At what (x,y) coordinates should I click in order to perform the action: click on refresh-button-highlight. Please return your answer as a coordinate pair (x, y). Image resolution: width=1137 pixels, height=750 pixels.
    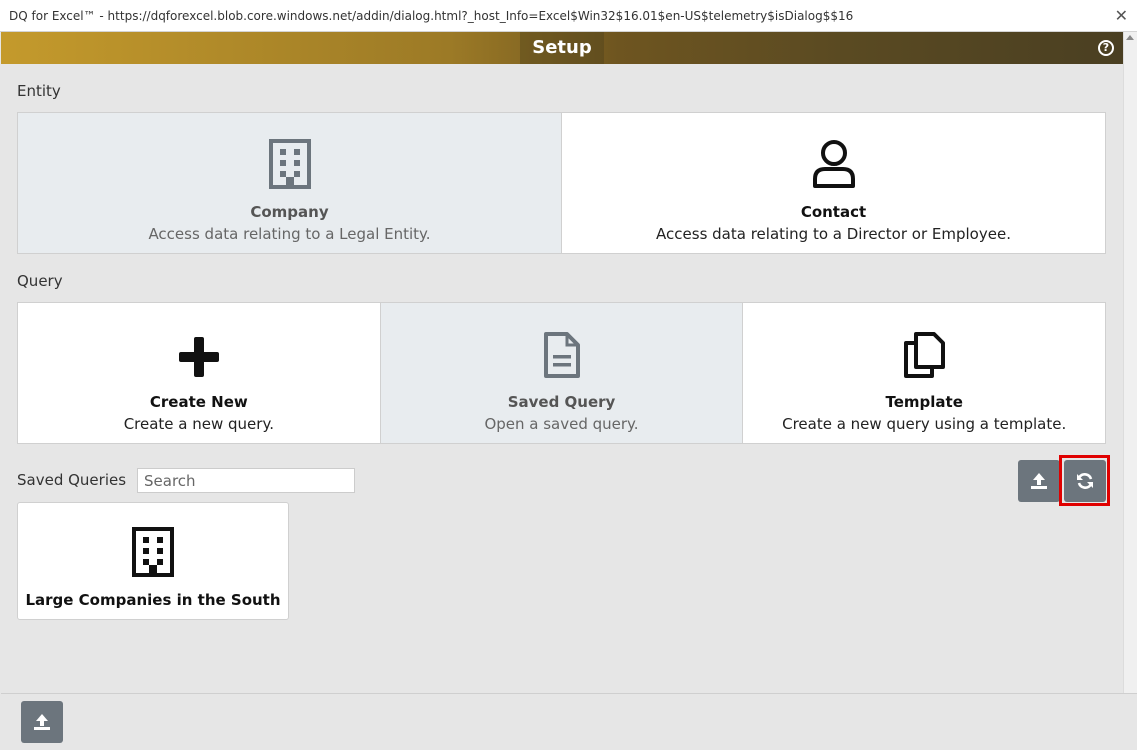
    Looking at the image, I should click on (1084, 480).